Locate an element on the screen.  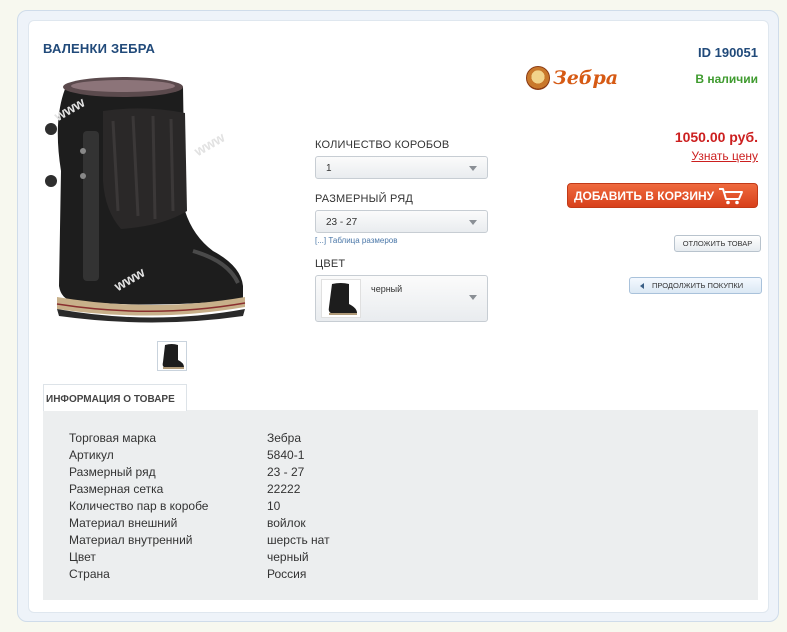
add-to-cart-button: ДОБАВИТЬ В КОРЗИНУ is located at coordinates (662, 195).